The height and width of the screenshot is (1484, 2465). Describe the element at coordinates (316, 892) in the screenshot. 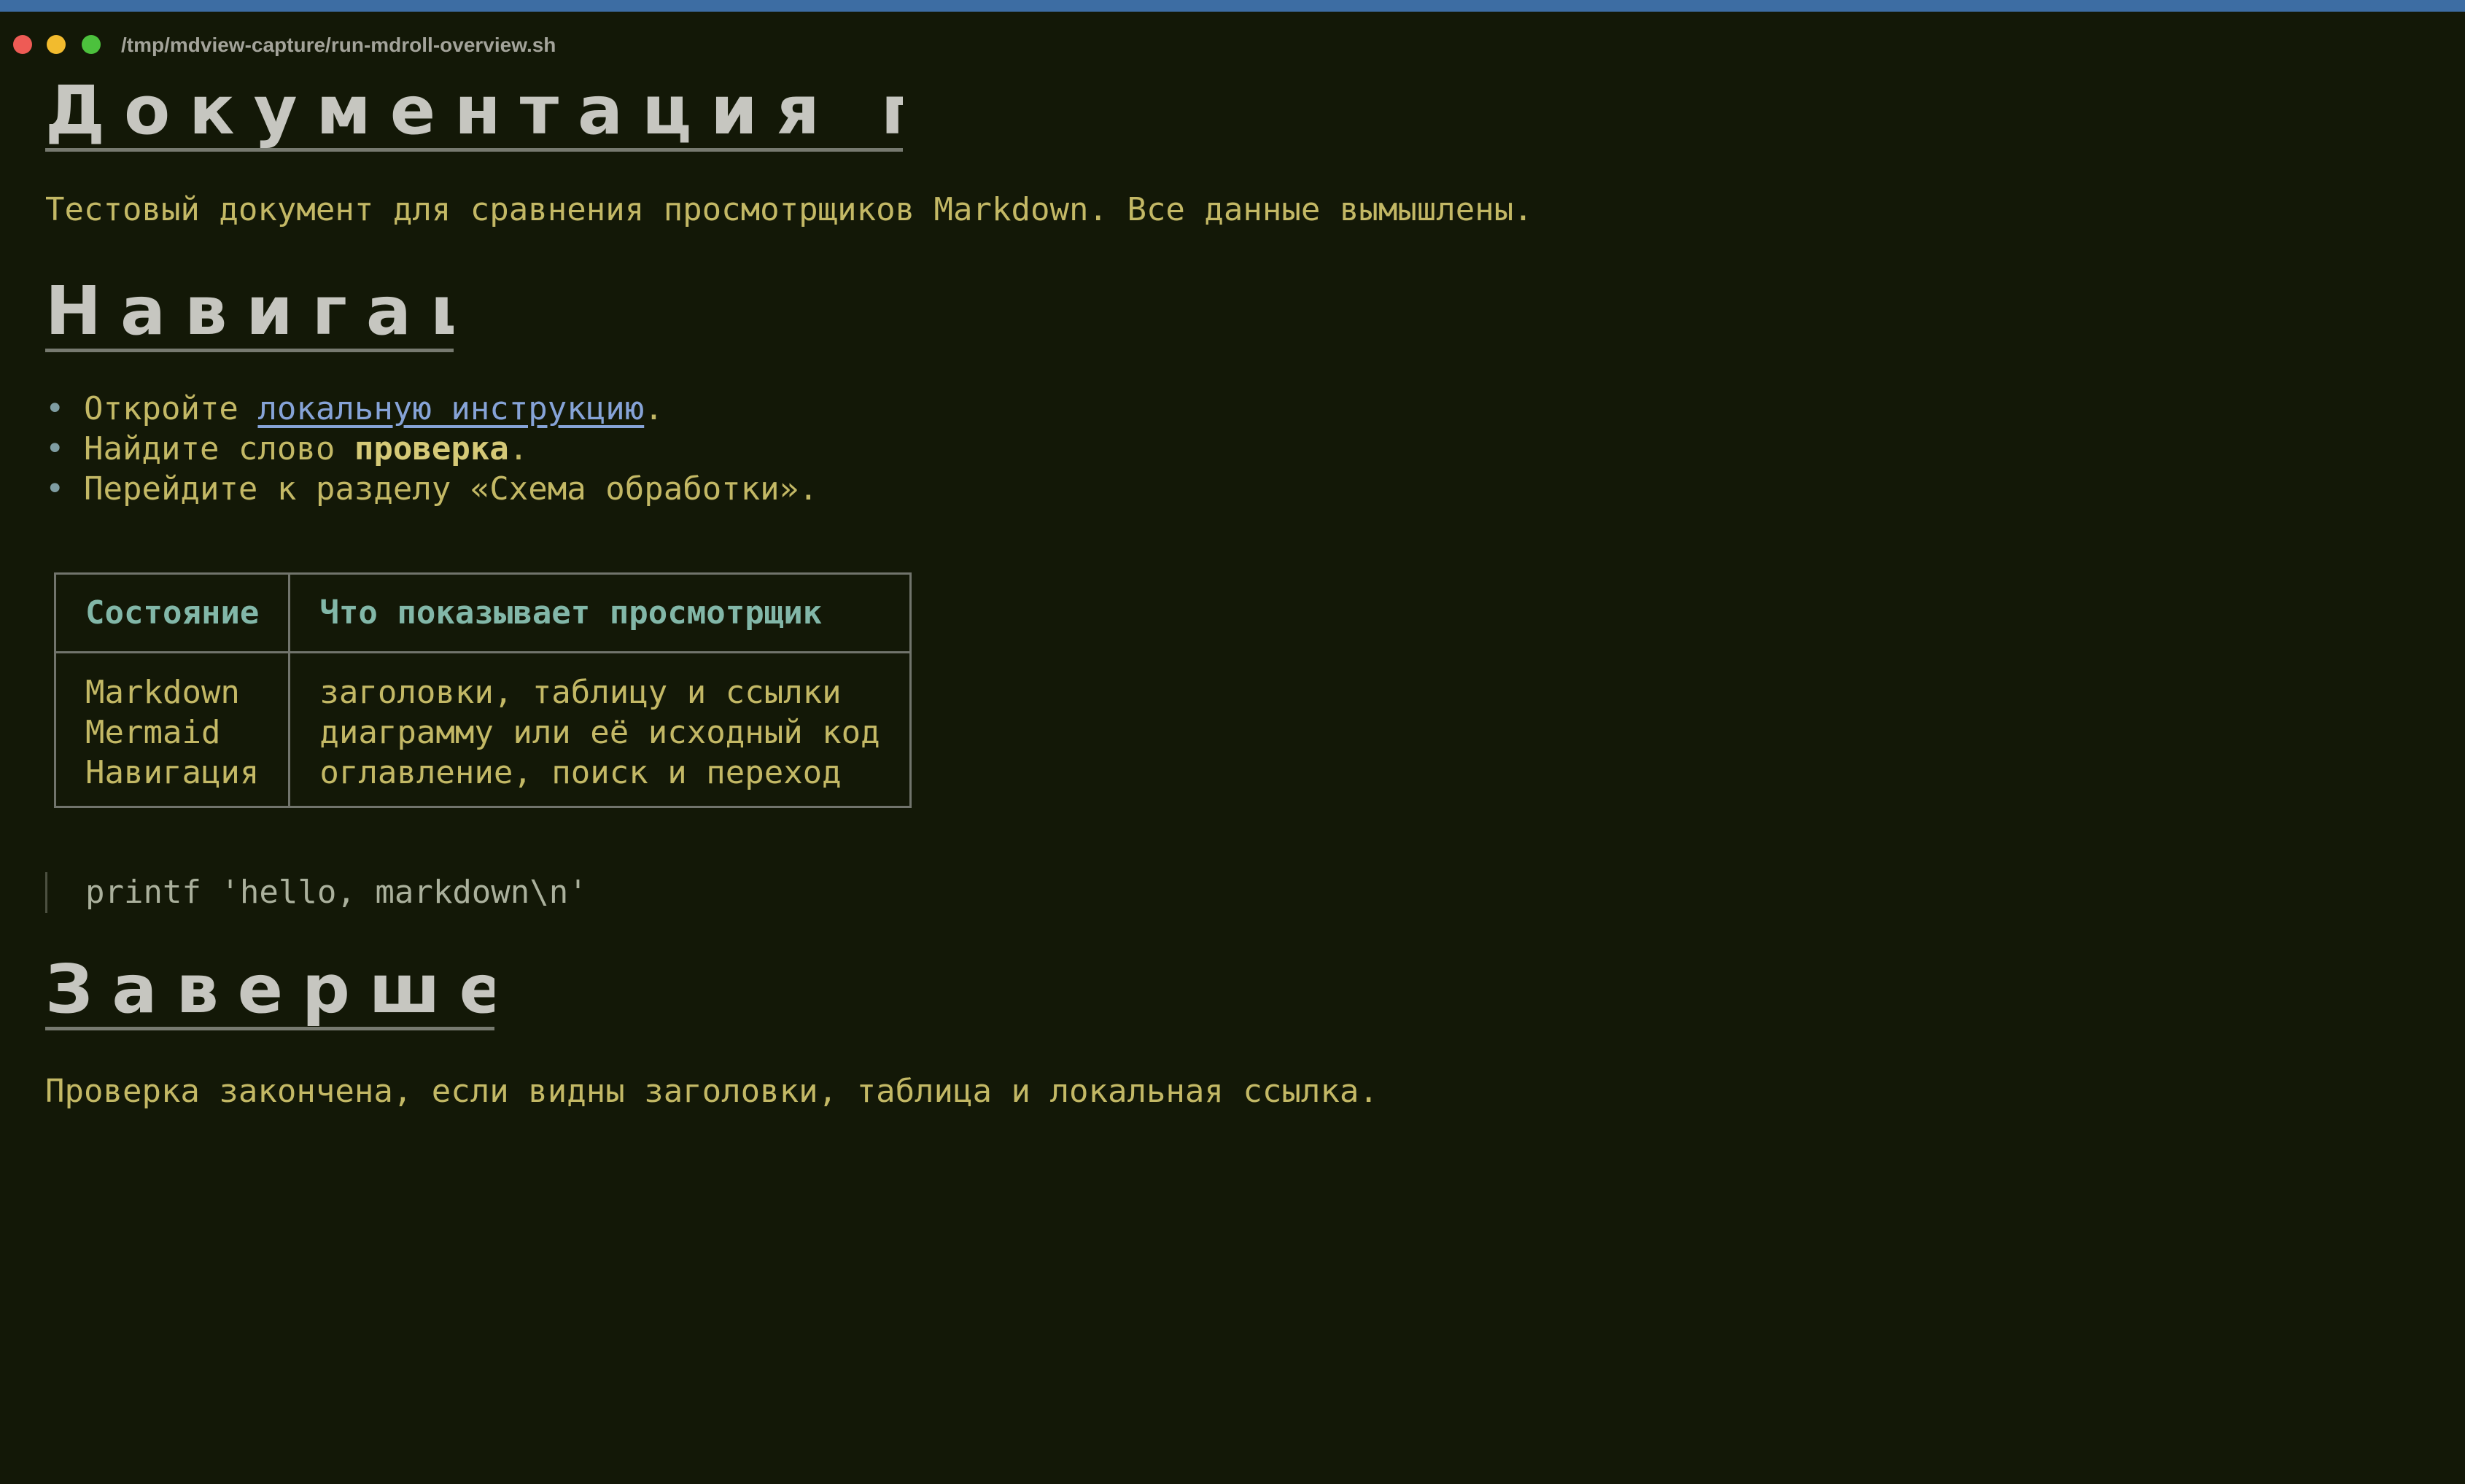

I see `code-block: printf 'hello, markdown\n'` at that location.